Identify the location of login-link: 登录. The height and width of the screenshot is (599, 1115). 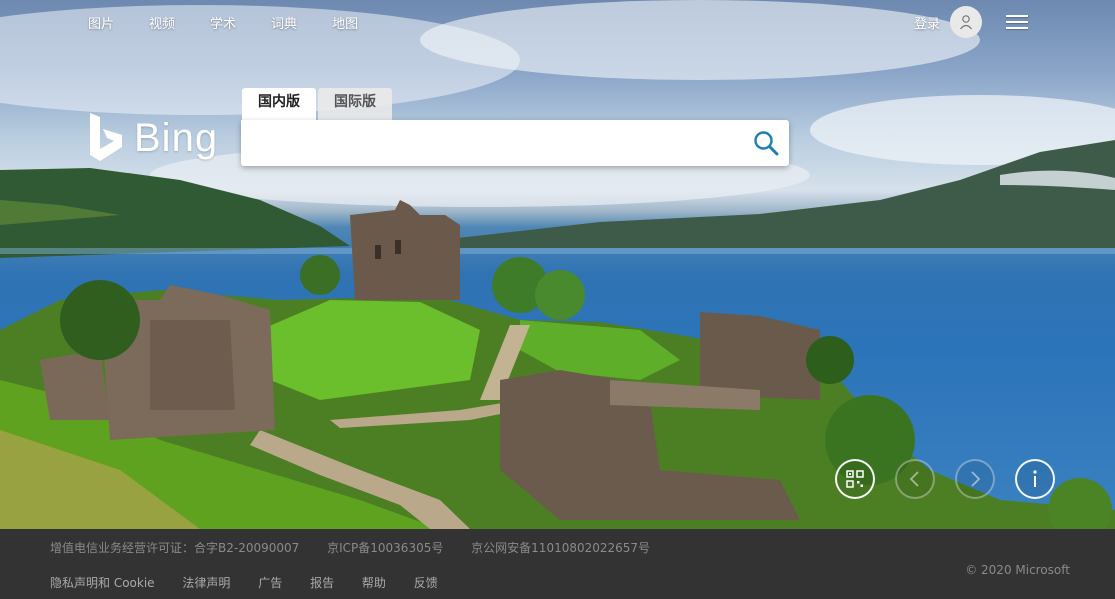
(927, 22).